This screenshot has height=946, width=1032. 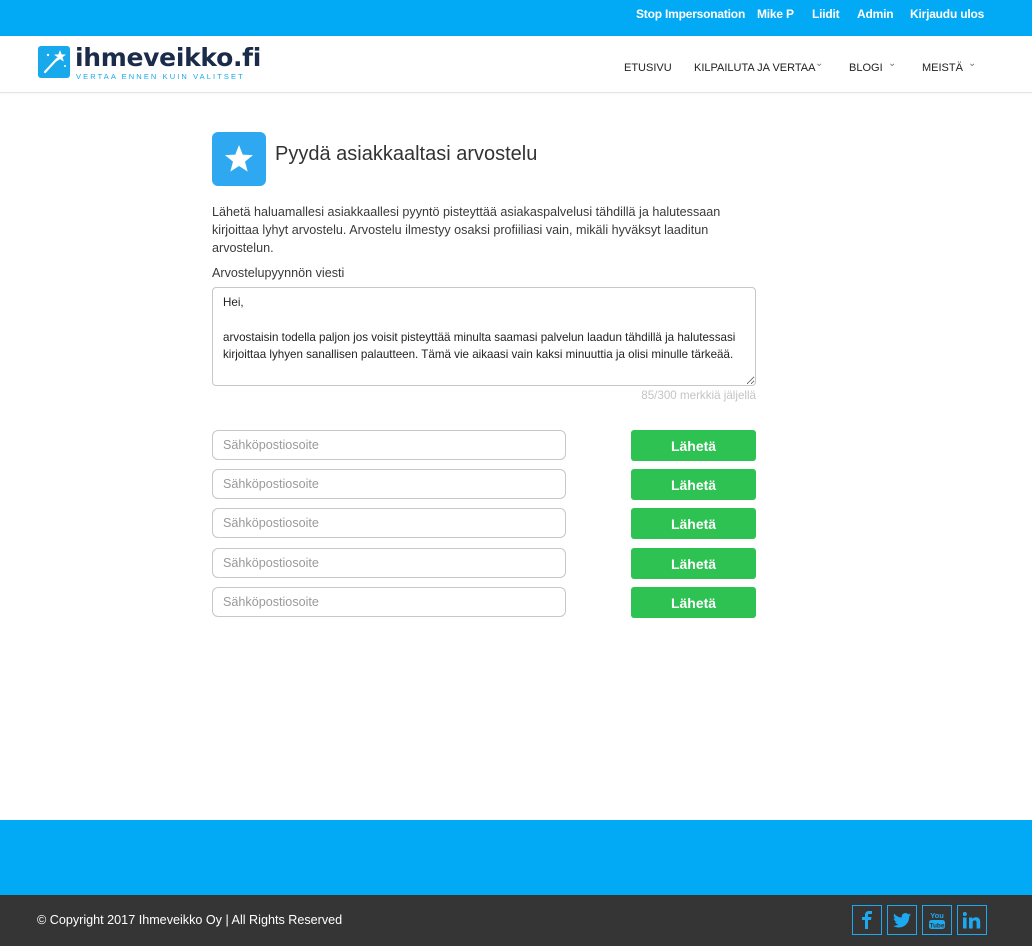 I want to click on star-icon, so click(x=239, y=159).